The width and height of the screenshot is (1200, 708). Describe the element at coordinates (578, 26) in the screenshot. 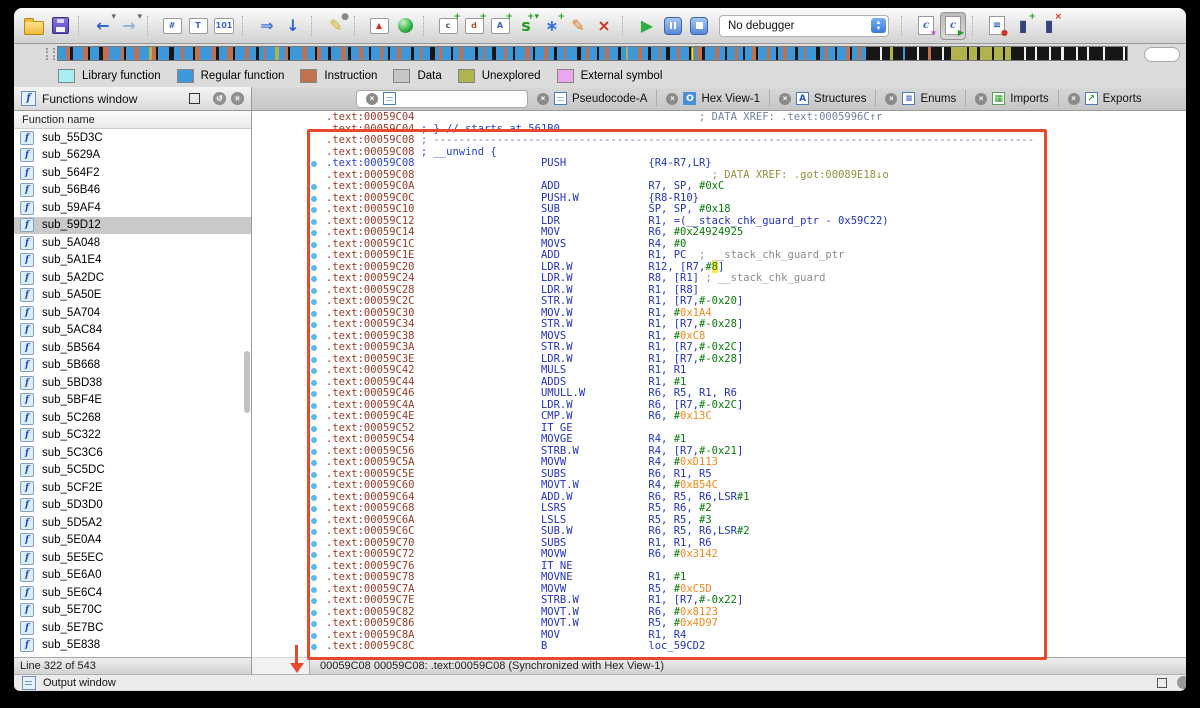

I see `edit-button: ✎` at that location.